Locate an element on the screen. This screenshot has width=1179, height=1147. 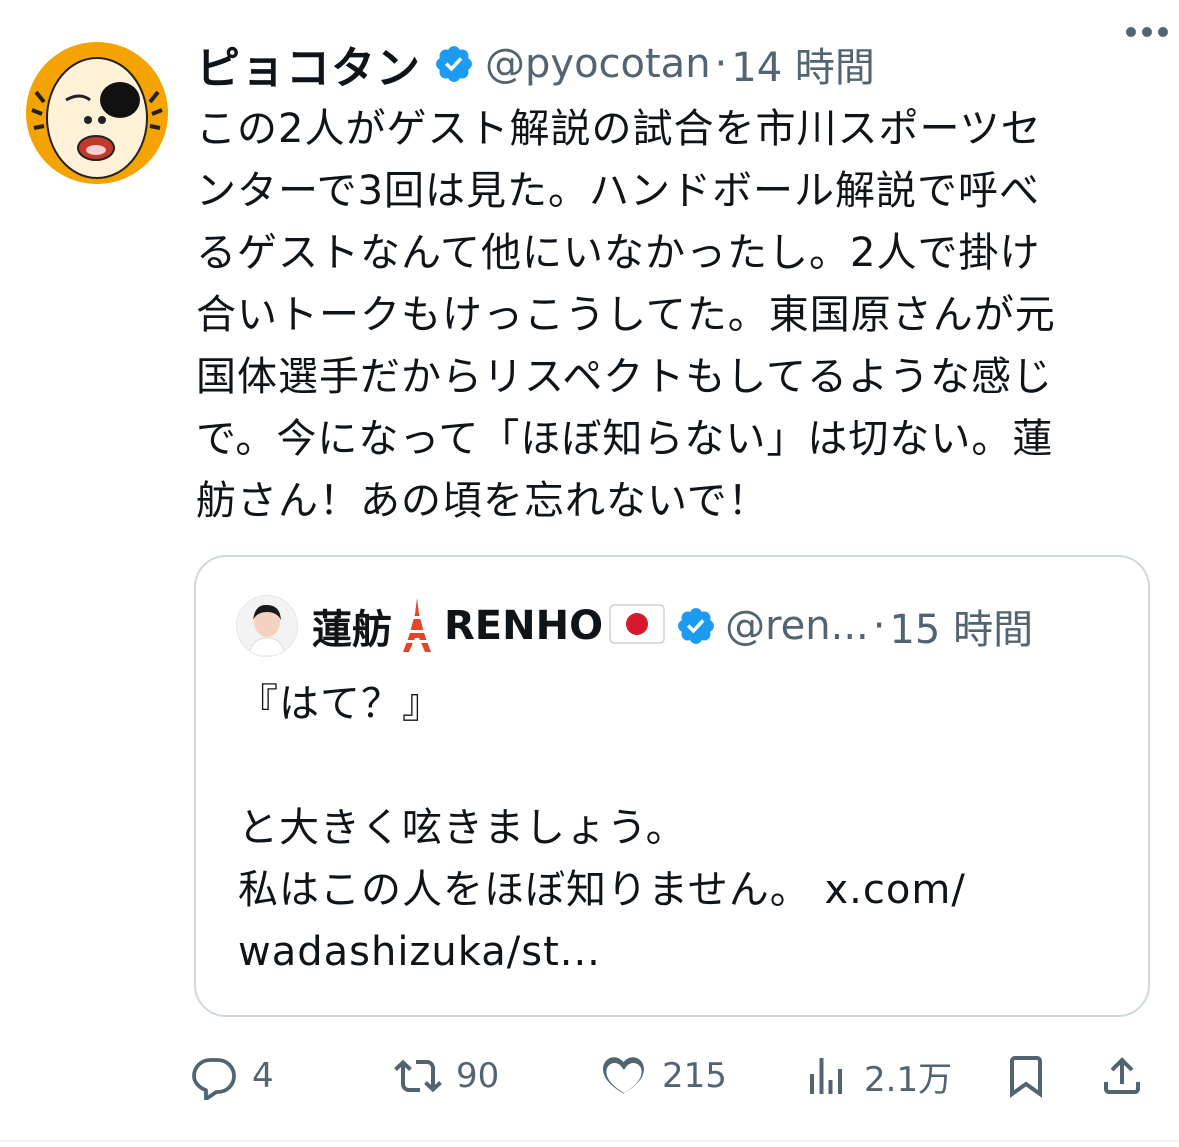
tweet-timestamp: 14 時間 is located at coordinates (803, 64).